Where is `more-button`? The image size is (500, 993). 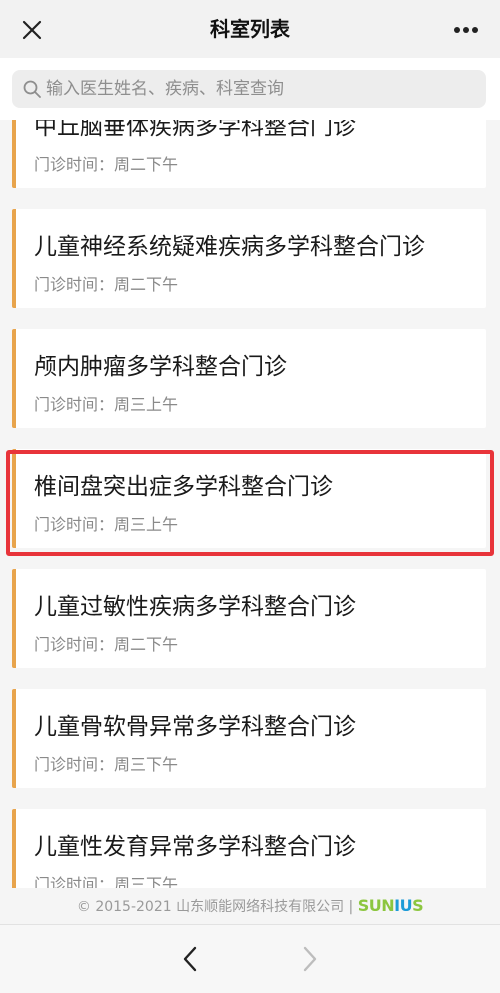
more-button is located at coordinates (466, 30).